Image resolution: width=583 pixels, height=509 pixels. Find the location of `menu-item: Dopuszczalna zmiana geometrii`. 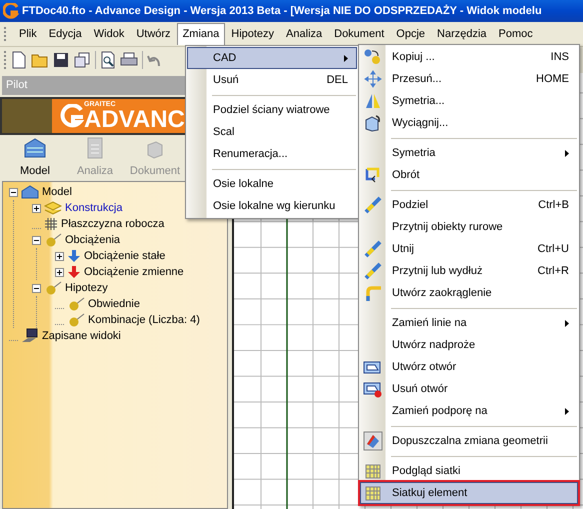

menu-item: Dopuszczalna zmiana geometrii is located at coordinates (469, 441).